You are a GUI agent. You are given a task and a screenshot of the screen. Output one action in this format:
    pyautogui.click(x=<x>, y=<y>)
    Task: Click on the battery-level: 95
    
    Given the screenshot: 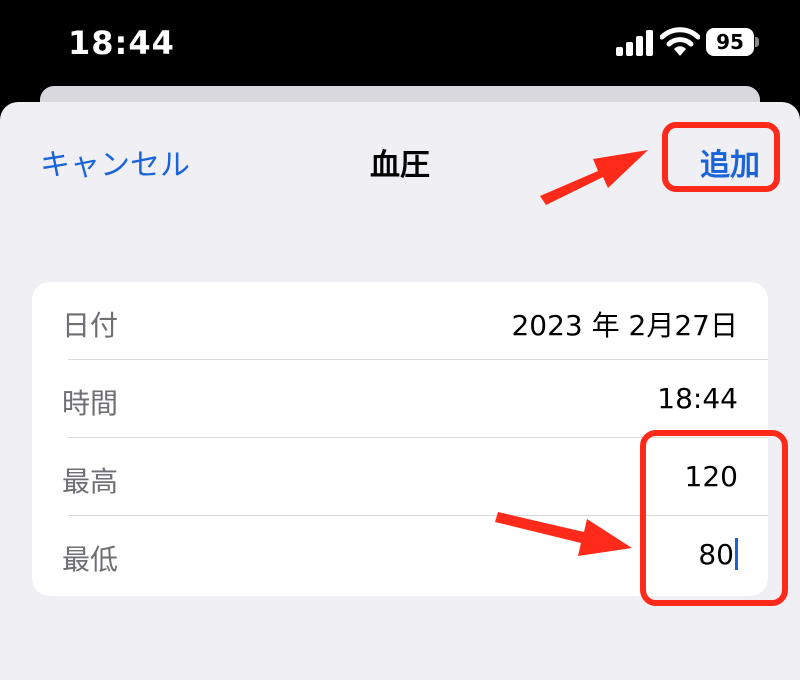 What is the action you would take?
    pyautogui.click(x=730, y=42)
    